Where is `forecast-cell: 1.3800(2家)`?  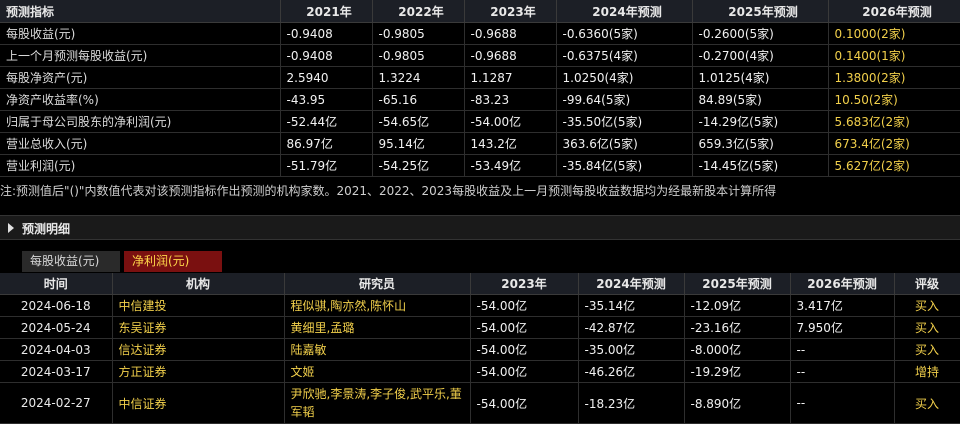
forecast-cell: 1.3800(2家) is located at coordinates (894, 77).